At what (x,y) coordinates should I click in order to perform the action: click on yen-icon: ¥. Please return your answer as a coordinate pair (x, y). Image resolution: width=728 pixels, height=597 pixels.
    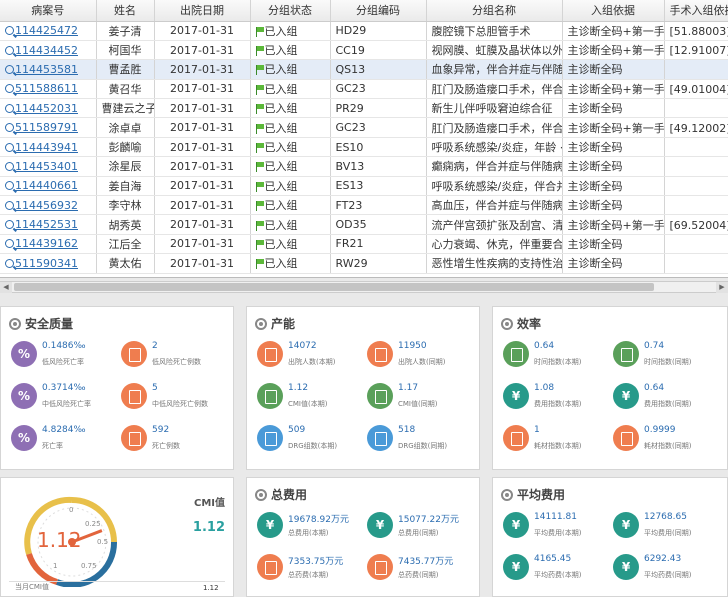
    Looking at the image, I should click on (270, 525).